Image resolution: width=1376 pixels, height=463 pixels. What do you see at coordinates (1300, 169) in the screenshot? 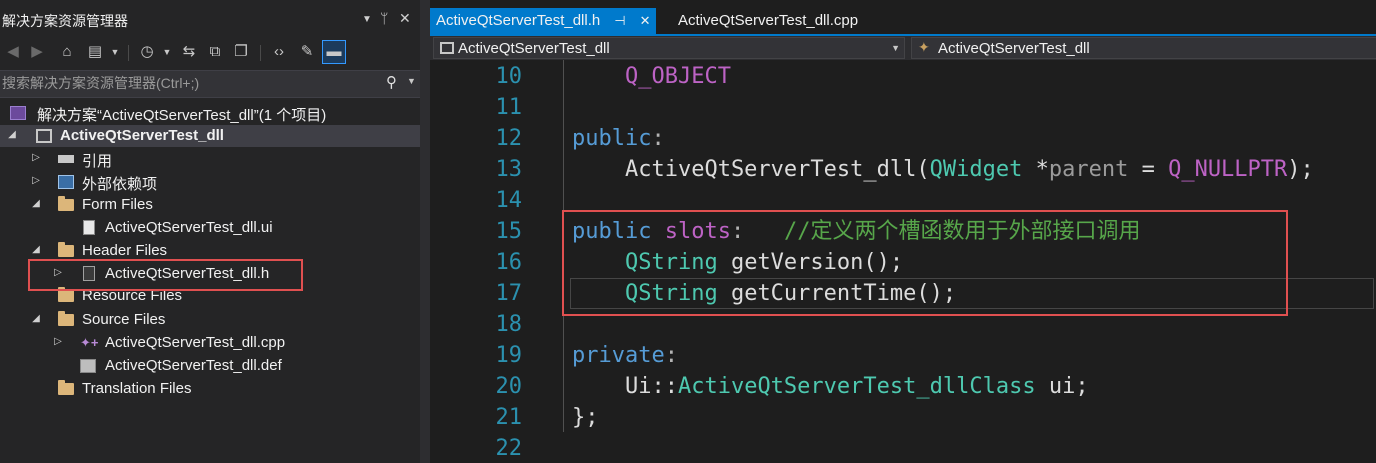
I see `code-token: );` at bounding box center [1300, 169].